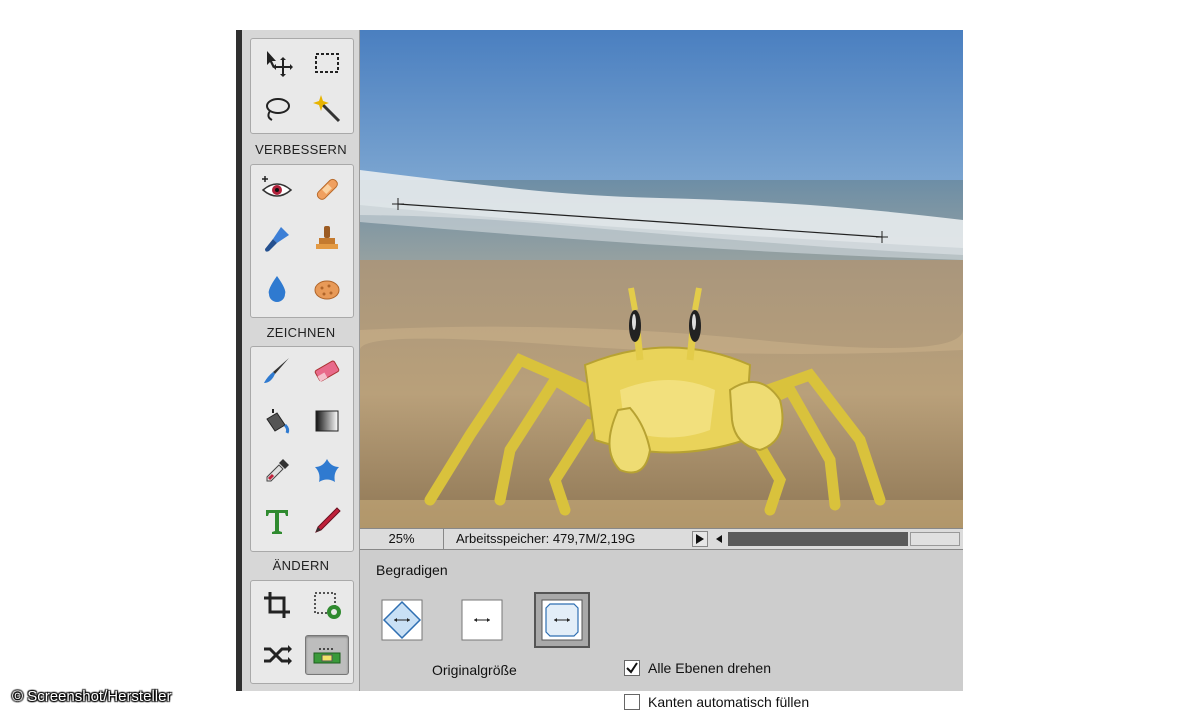 Image resolution: width=1200 pixels, height=720 pixels. What do you see at coordinates (327, 109) in the screenshot?
I see `magic-wand-icon` at bounding box center [327, 109].